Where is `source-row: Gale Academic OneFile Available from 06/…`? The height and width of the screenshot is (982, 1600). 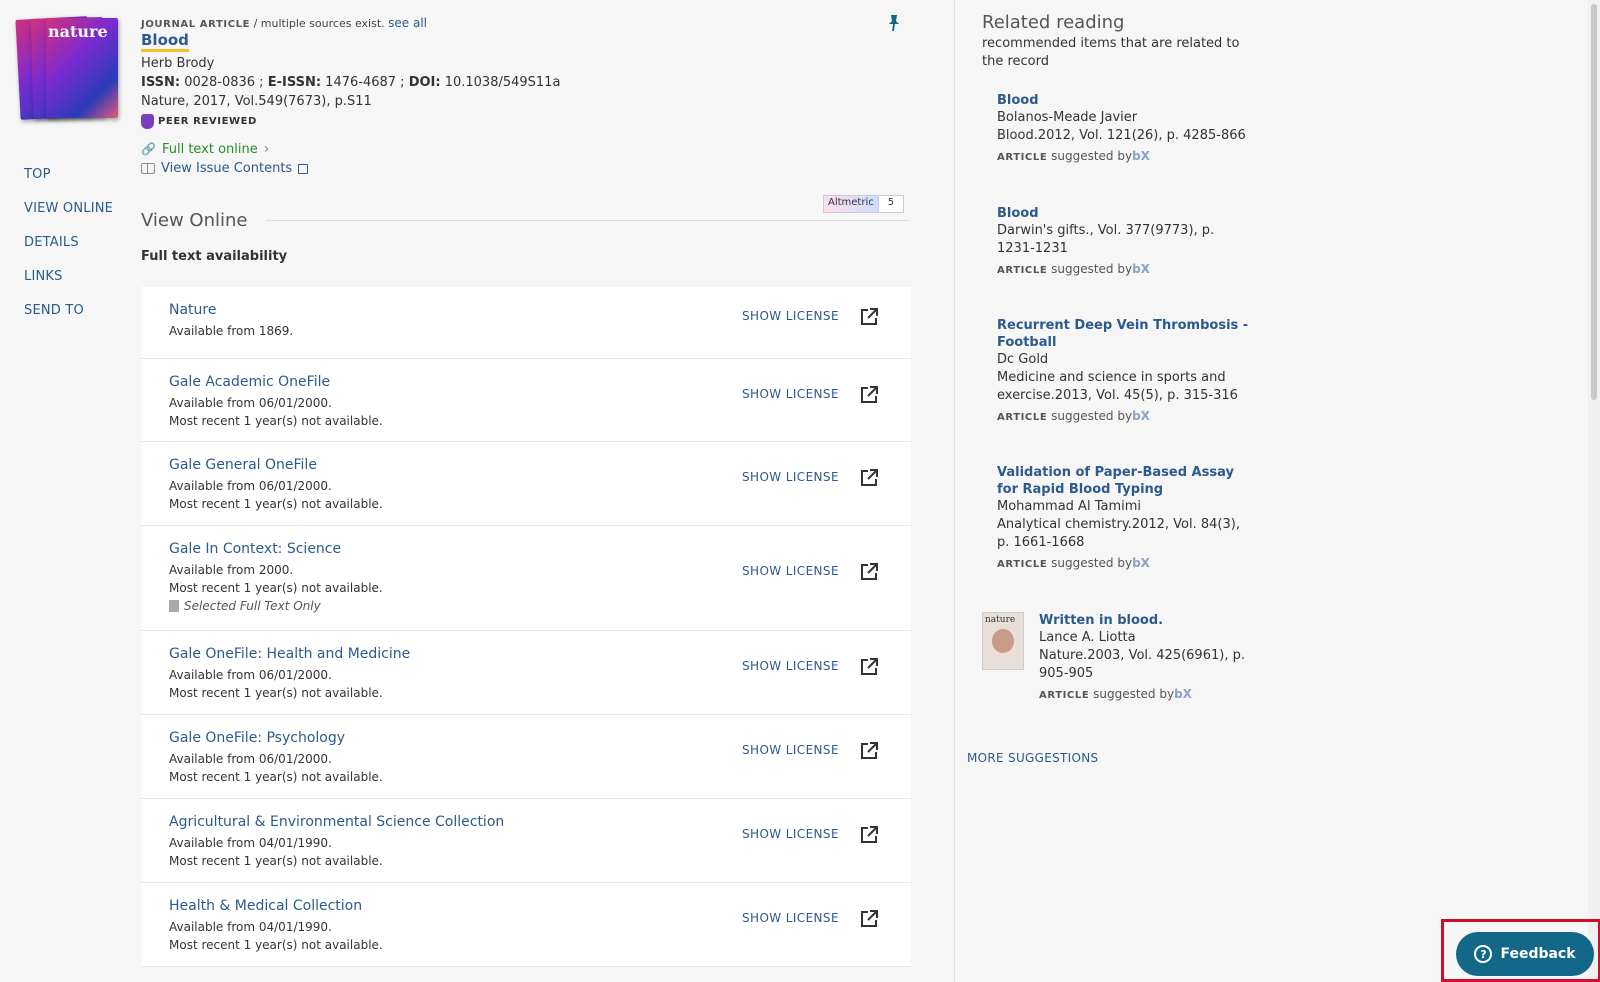 source-row: Gale Academic OneFile Available from 06/… is located at coordinates (526, 400).